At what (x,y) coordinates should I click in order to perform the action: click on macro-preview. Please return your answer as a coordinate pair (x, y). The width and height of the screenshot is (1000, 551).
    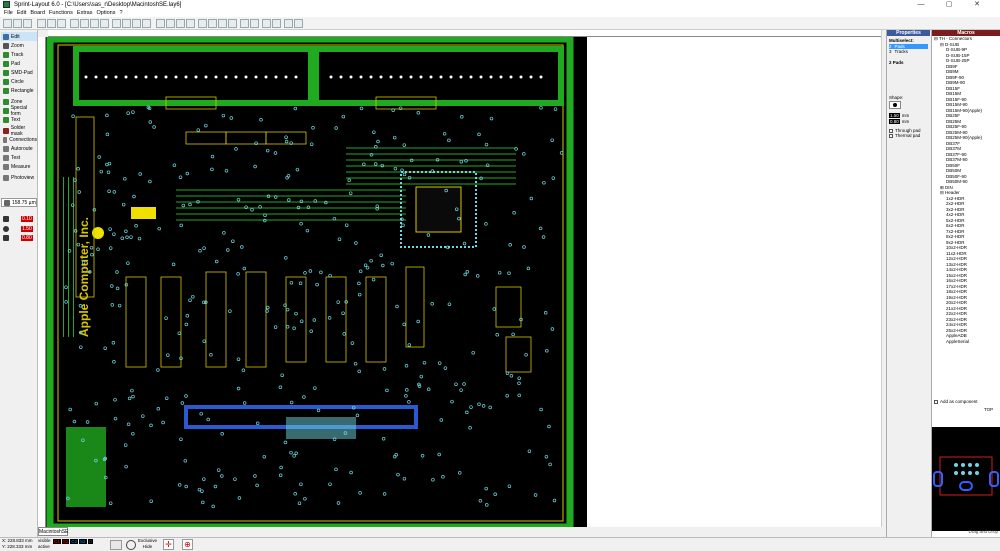
    Looking at the image, I should click on (966, 479).